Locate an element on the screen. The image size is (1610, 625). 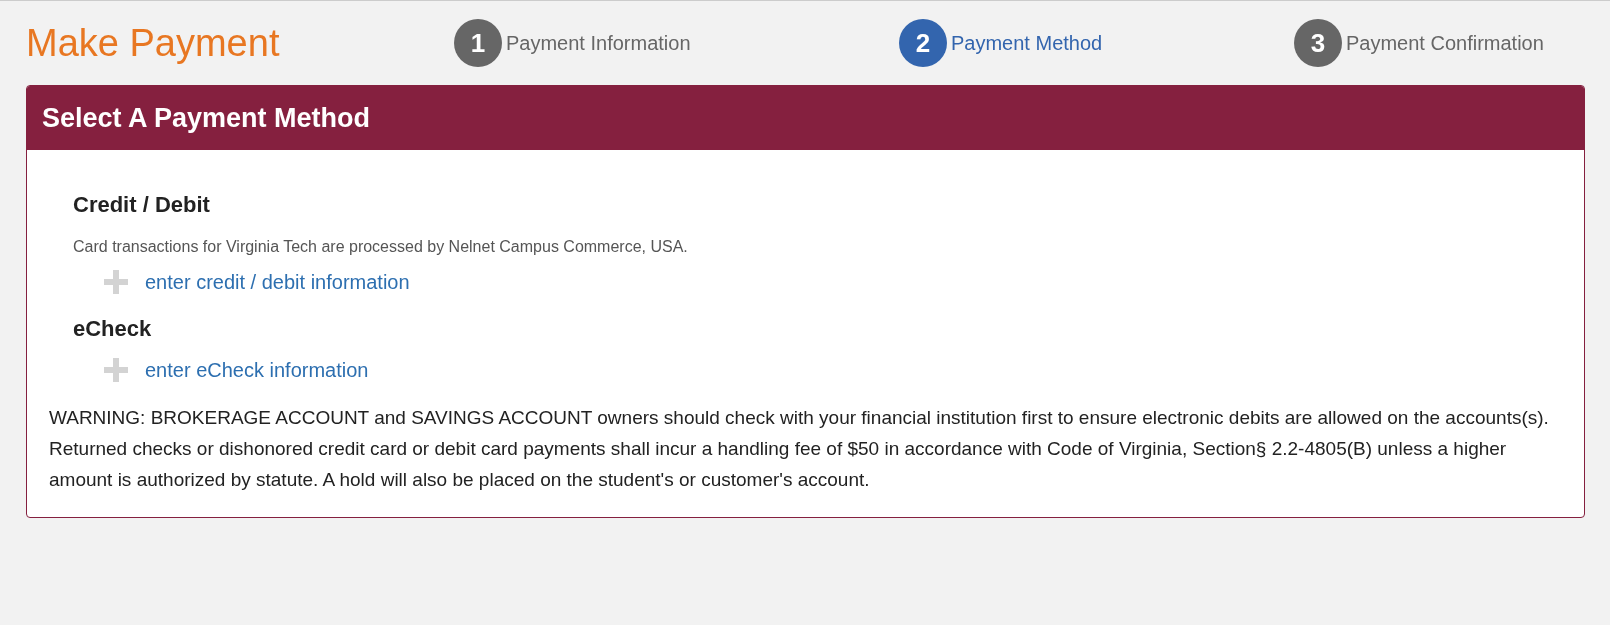
step-number: 3 is located at coordinates (1318, 43).